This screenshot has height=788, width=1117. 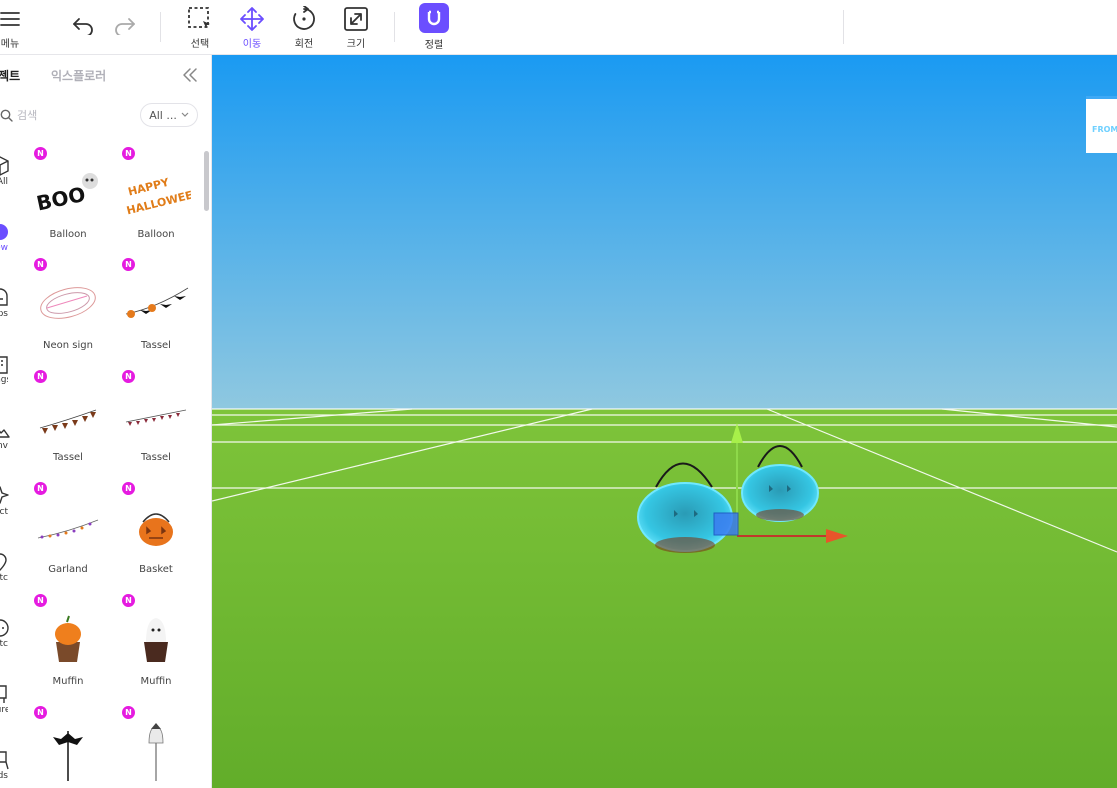 I want to click on scale-tool-label: 크기, so click(x=356, y=44).